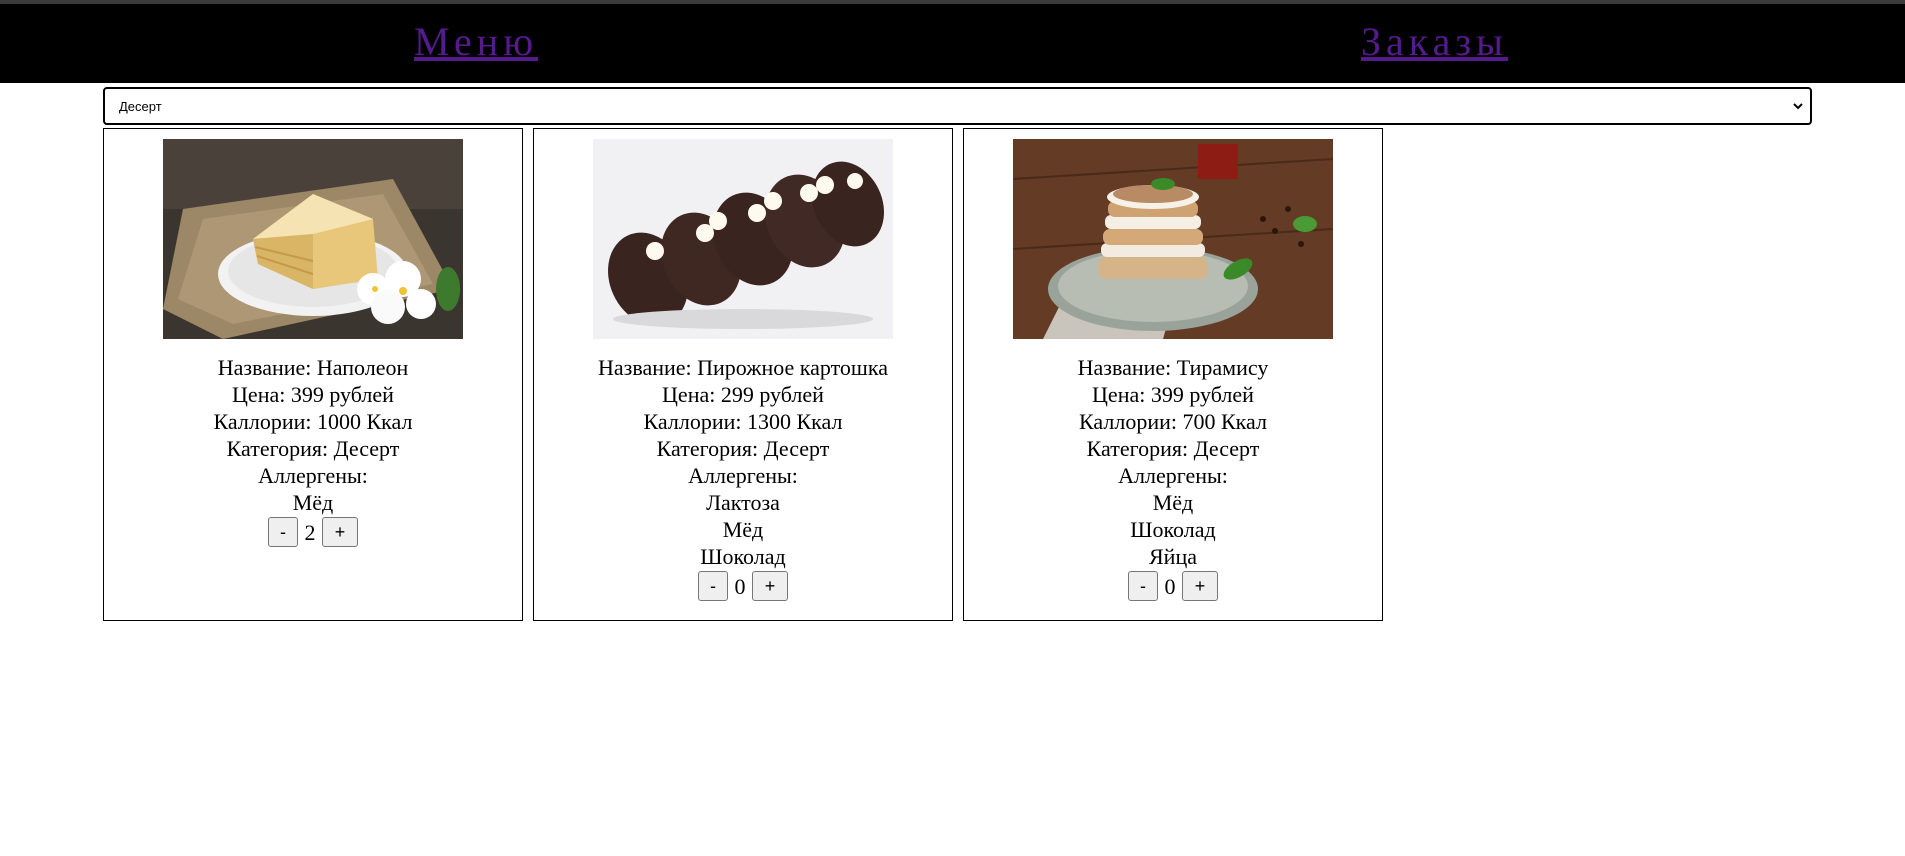 This screenshot has height=856, width=1905. I want to click on dish-calories: Каллории: 1000 Ккал, so click(313, 421).